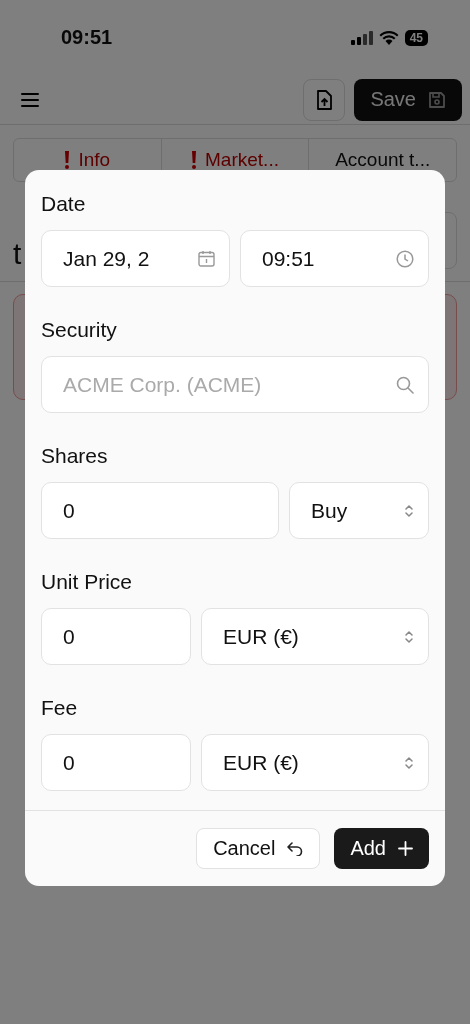  What do you see at coordinates (381, 848) in the screenshot?
I see `add-button: Add` at bounding box center [381, 848].